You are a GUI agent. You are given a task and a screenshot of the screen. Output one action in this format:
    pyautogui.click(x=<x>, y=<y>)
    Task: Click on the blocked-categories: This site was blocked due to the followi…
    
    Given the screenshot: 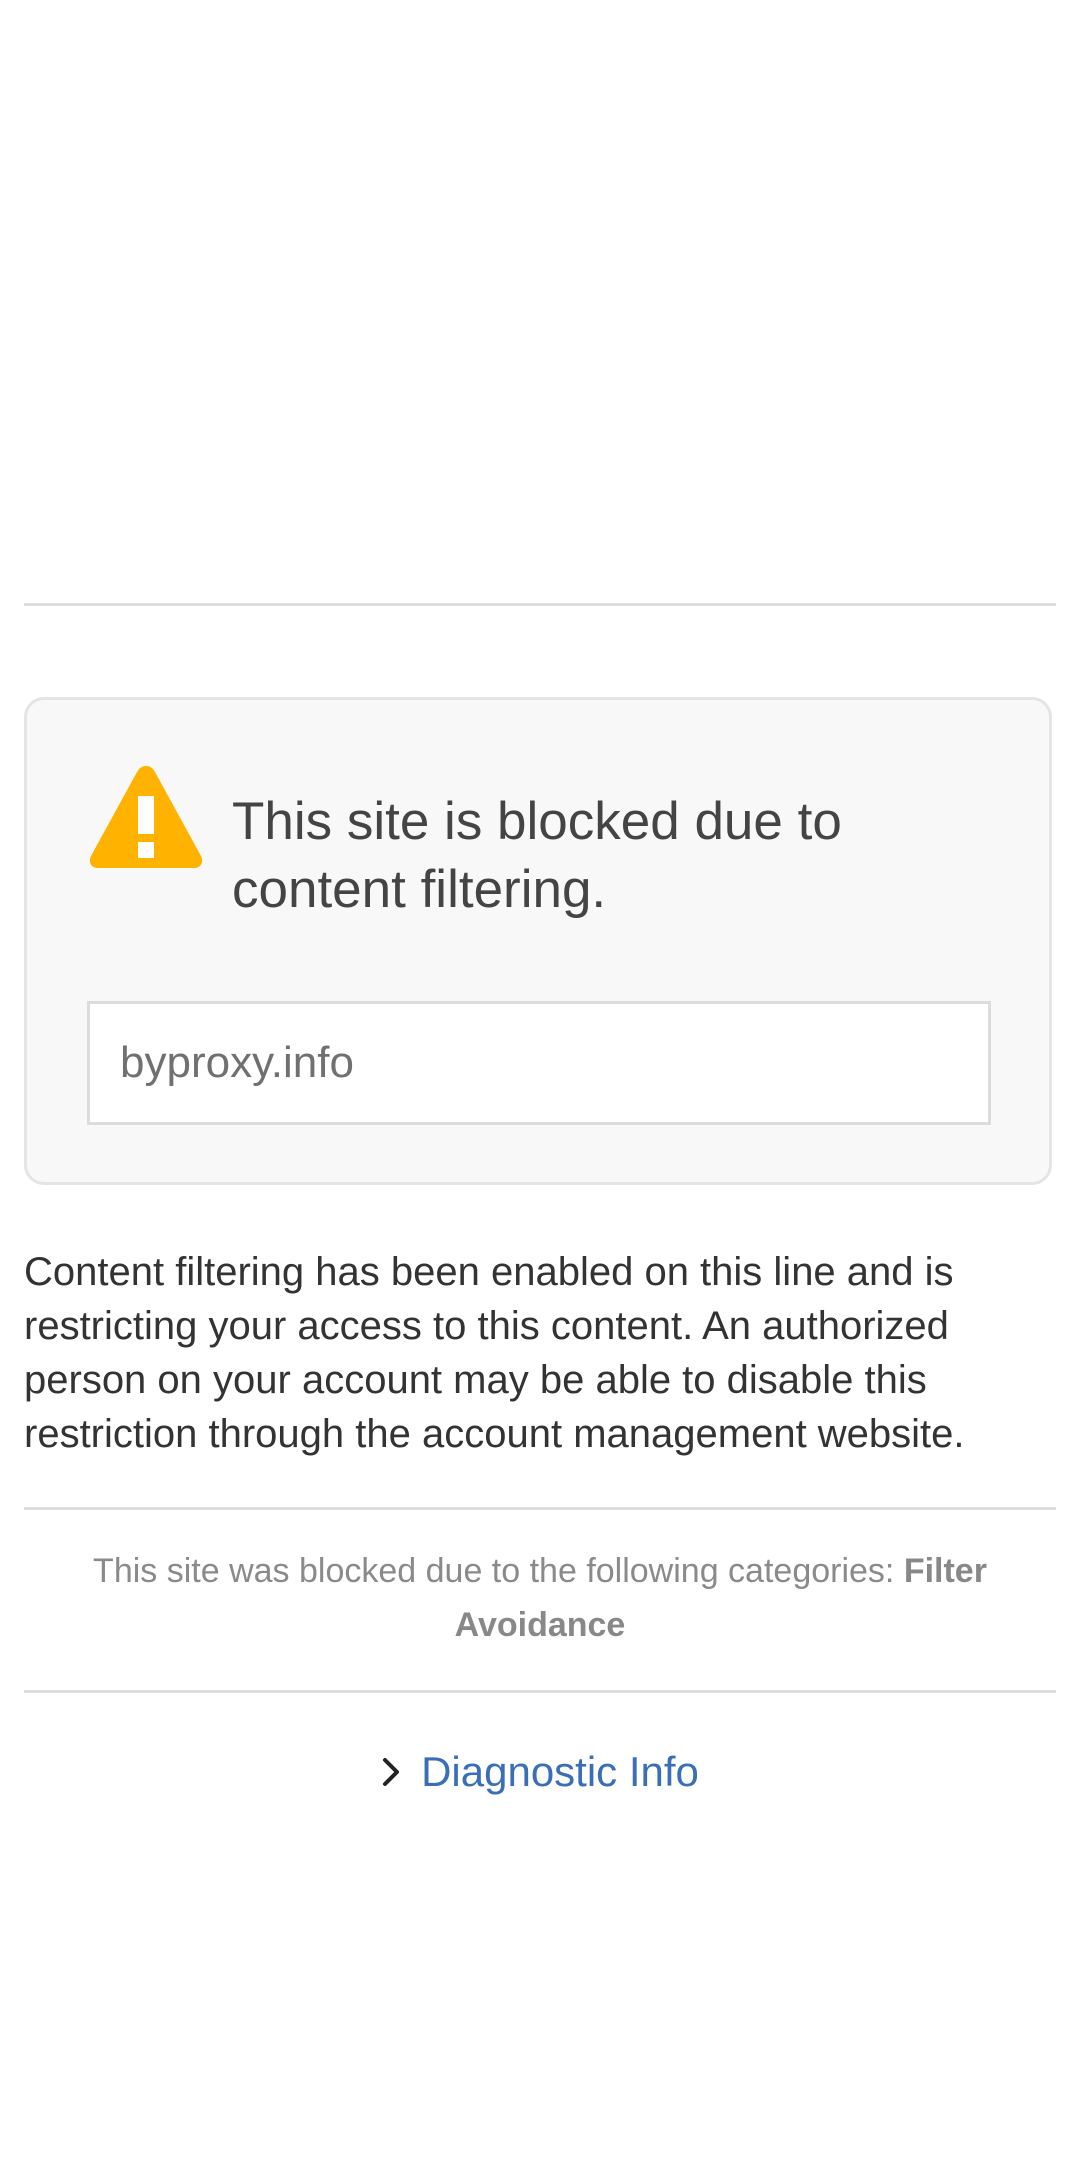 What is the action you would take?
    pyautogui.click(x=540, y=1598)
    